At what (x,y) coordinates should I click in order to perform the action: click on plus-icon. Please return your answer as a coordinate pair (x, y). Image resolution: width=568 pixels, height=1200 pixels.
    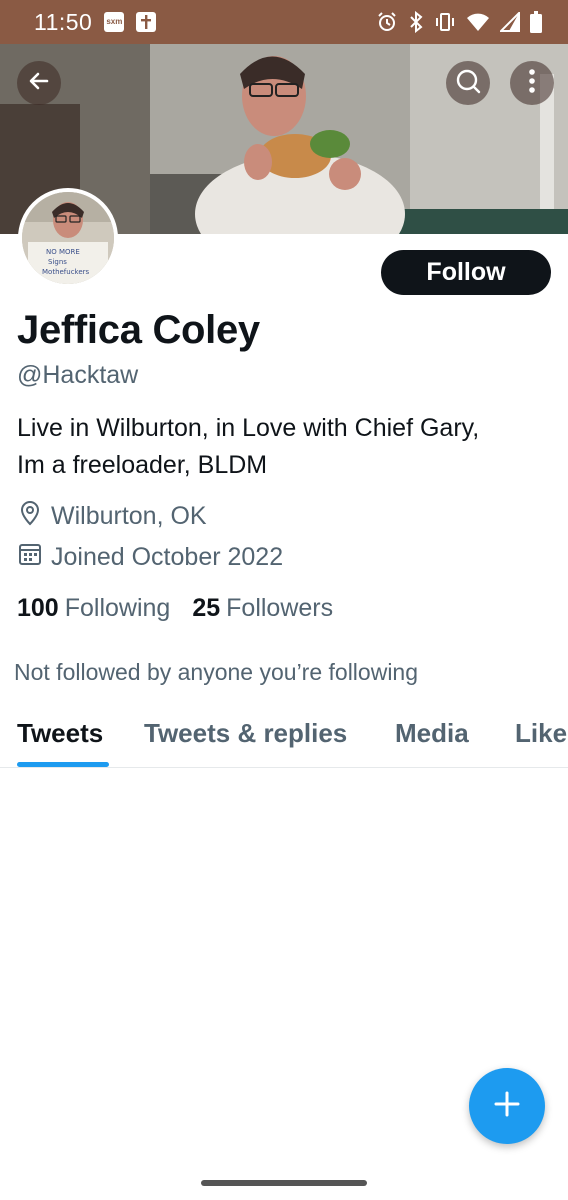
    Looking at the image, I should click on (507, 1106).